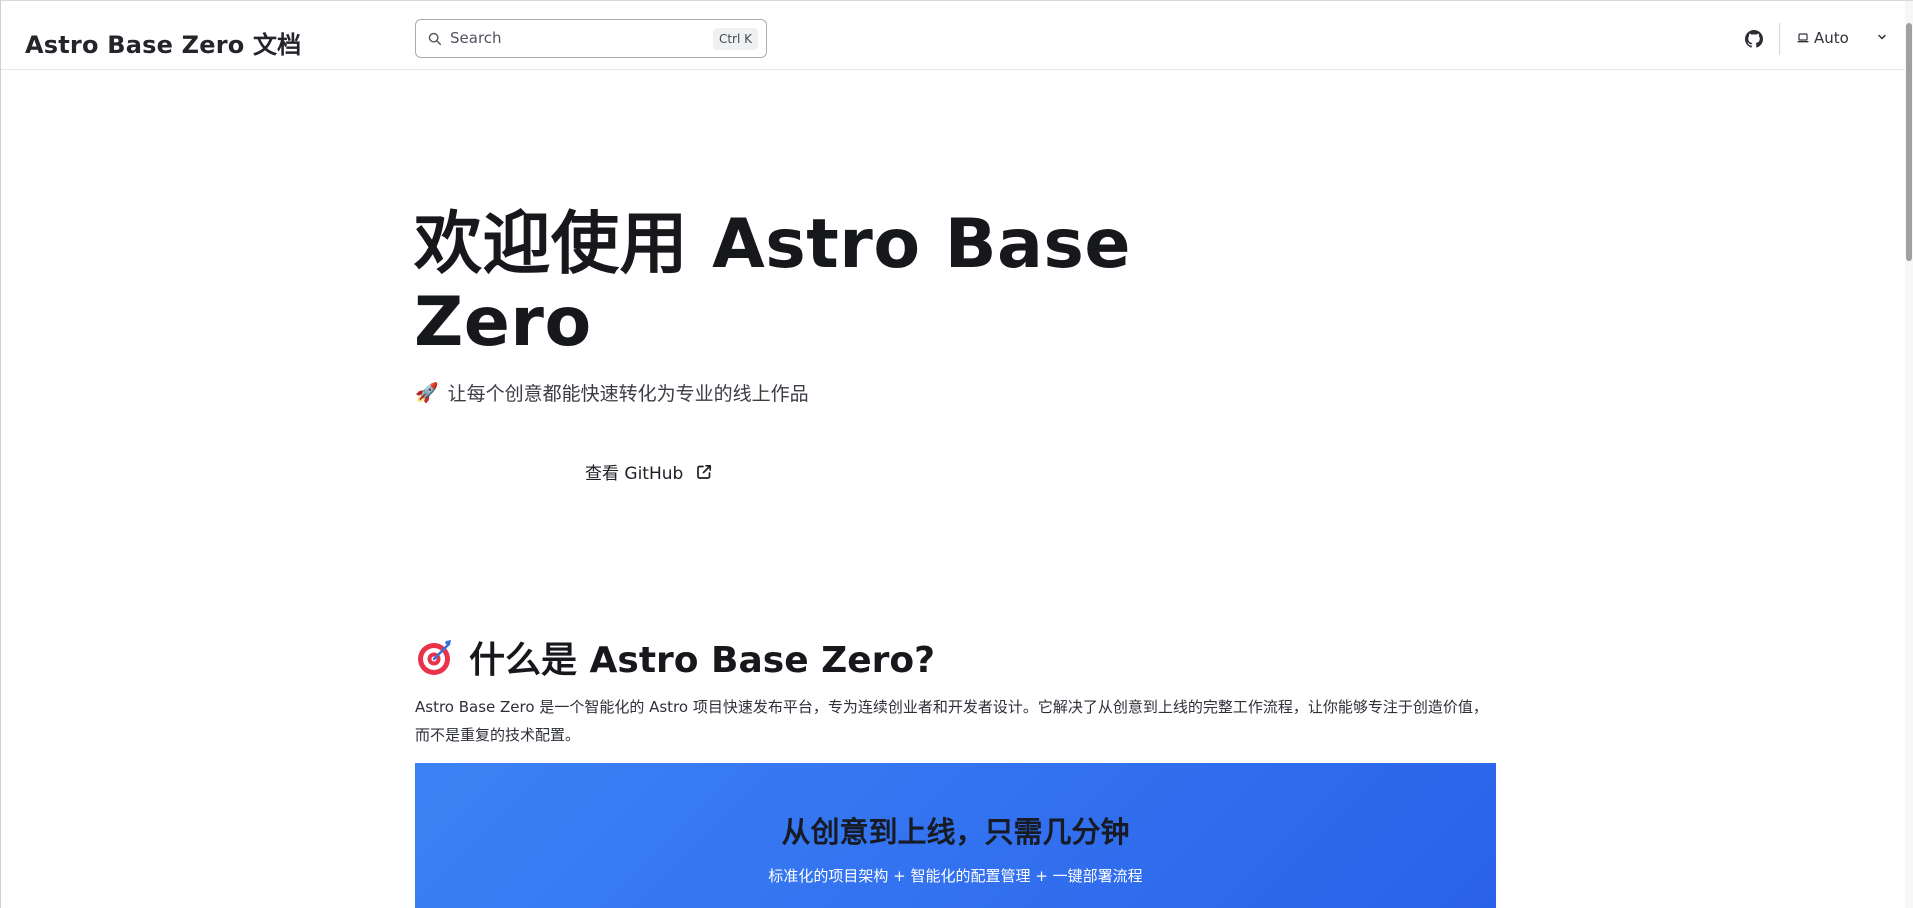 The height and width of the screenshot is (908, 1913). Describe the element at coordinates (163, 42) in the screenshot. I see `site-title: Astro Base Zero 文档` at that location.